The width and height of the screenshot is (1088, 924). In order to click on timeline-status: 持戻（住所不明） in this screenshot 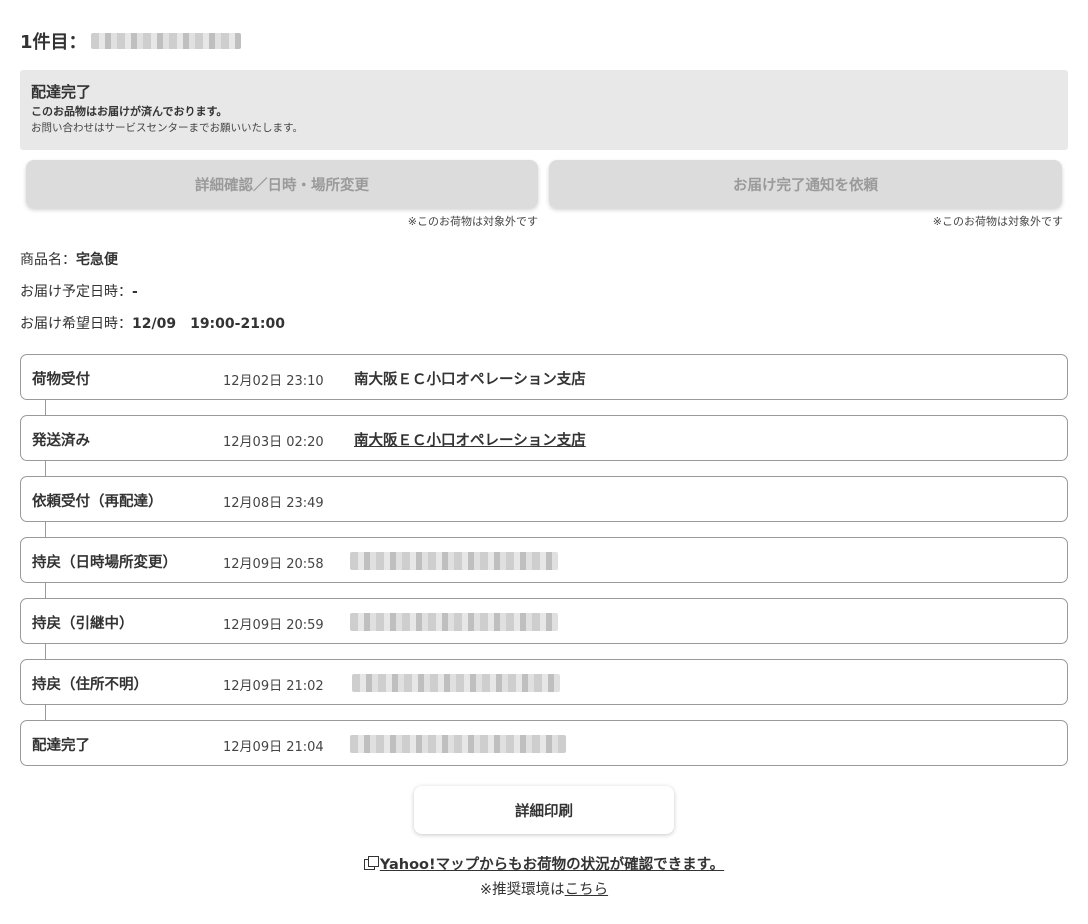, I will do `click(90, 685)`.